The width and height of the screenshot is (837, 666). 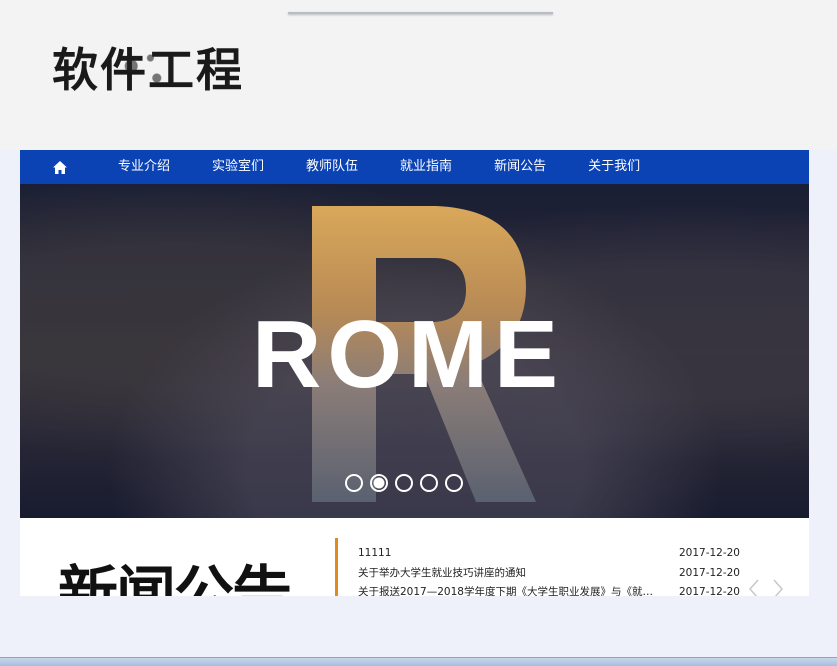 I want to click on chevron-left-icon, so click(x=754, y=587).